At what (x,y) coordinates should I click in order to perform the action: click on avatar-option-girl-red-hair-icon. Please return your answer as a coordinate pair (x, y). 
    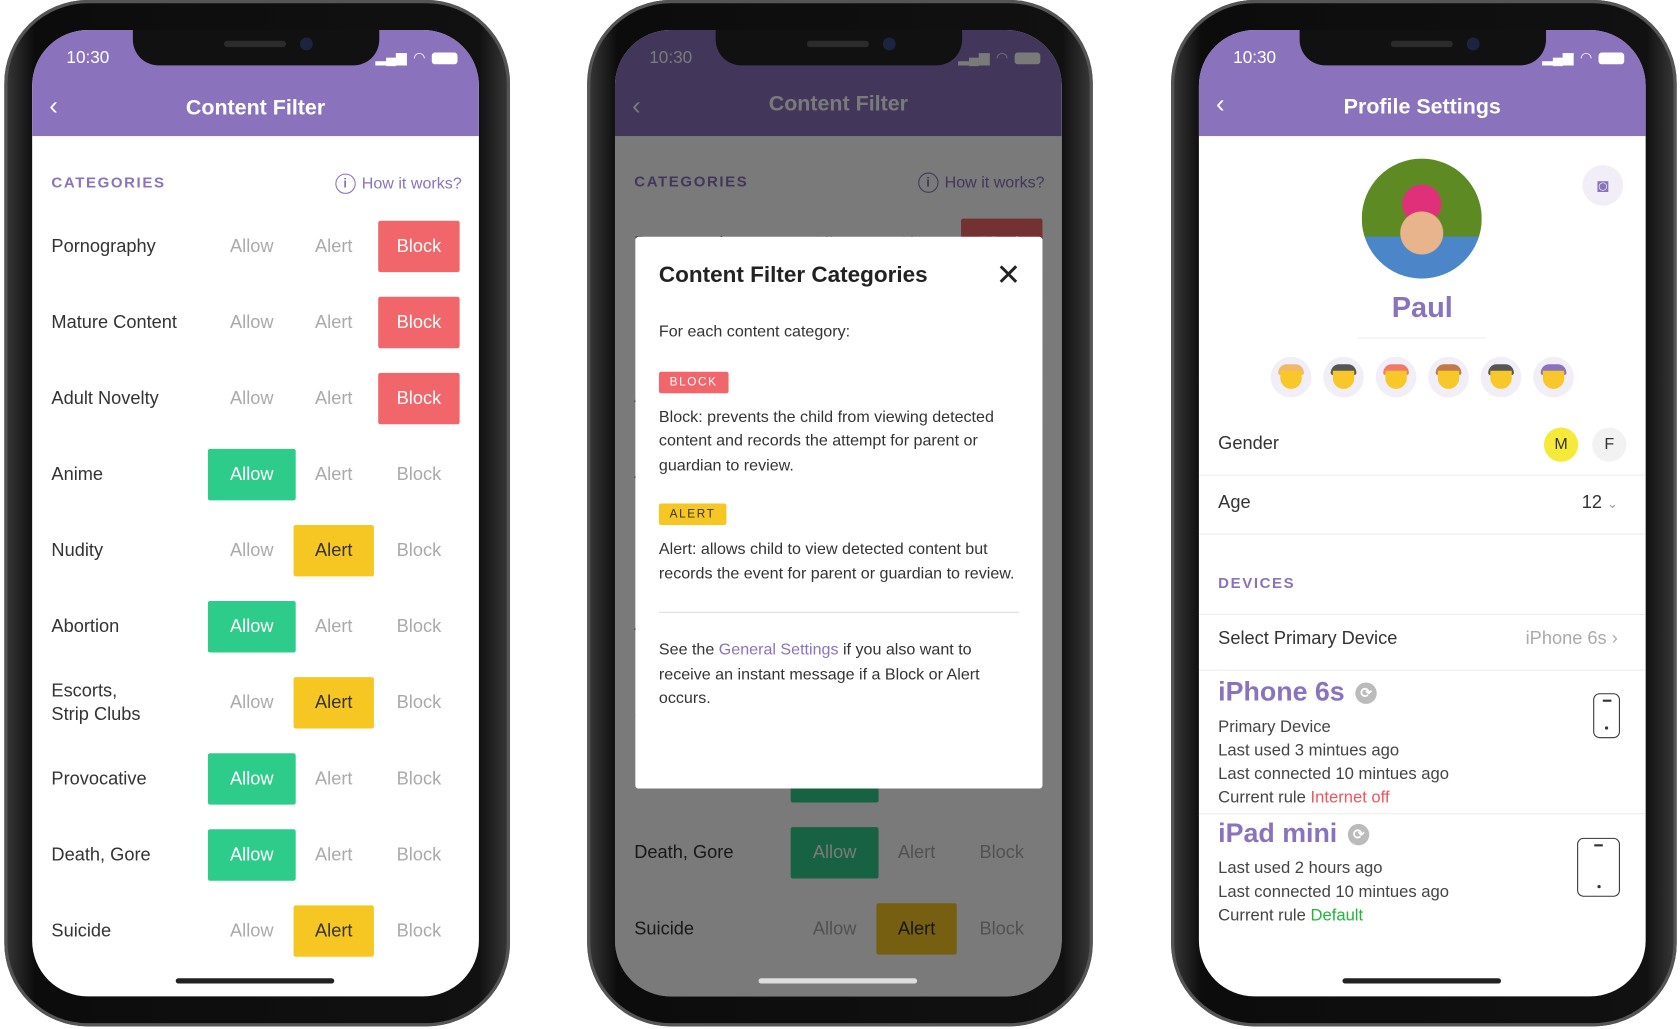
    Looking at the image, I should click on (1396, 377).